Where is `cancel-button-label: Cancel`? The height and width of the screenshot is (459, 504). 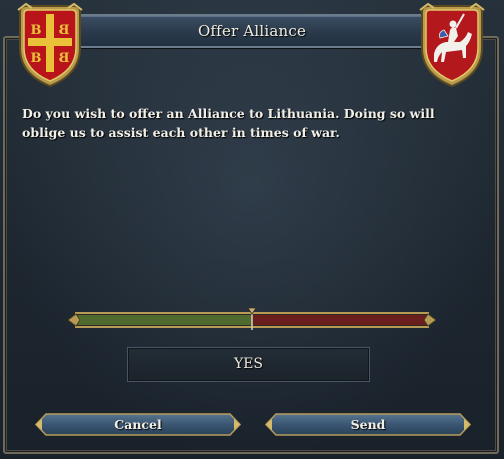
cancel-button-label: Cancel is located at coordinates (138, 424).